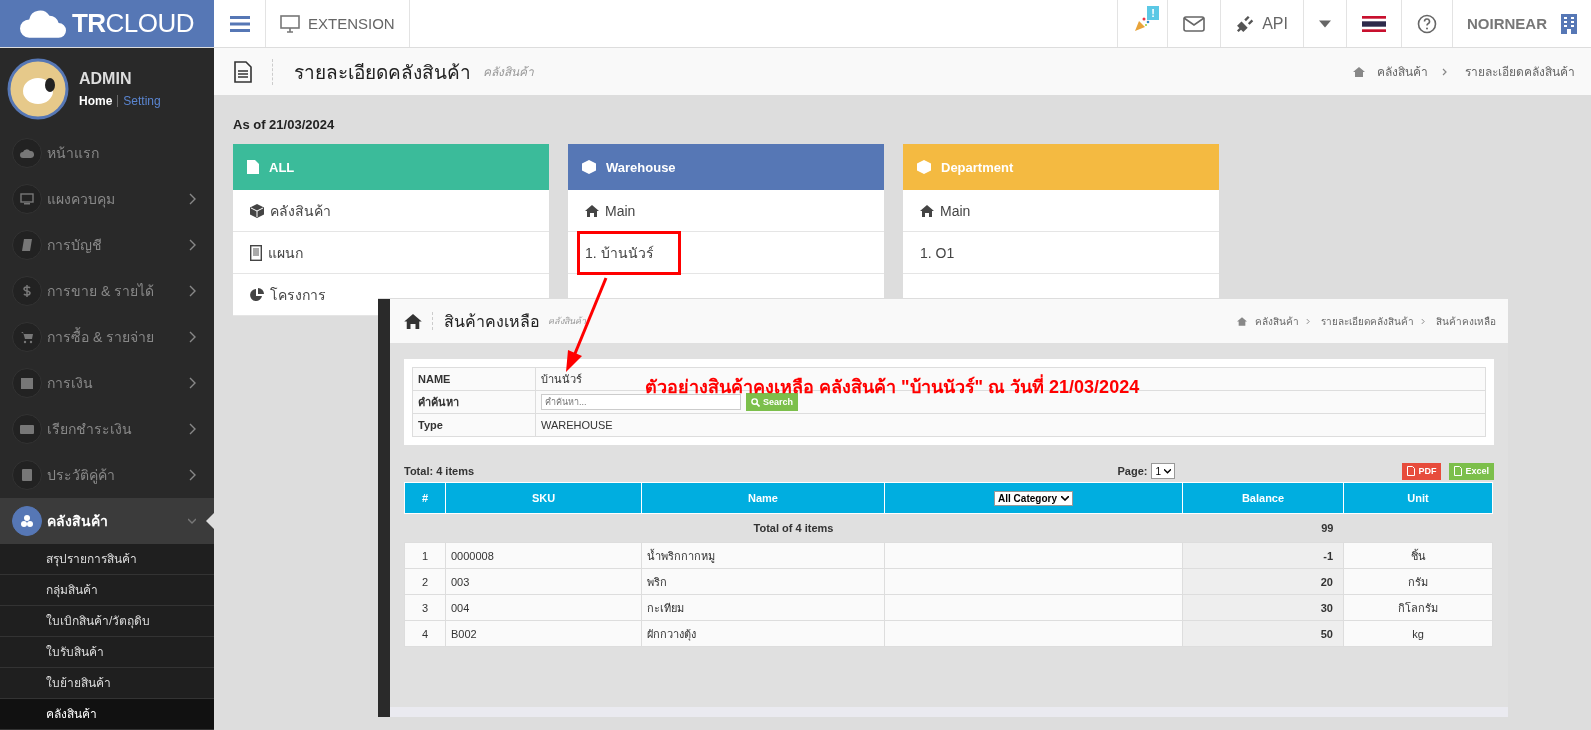  Describe the element at coordinates (288, 294) in the screenshot. I see `card-list-item: โครงการ` at that location.